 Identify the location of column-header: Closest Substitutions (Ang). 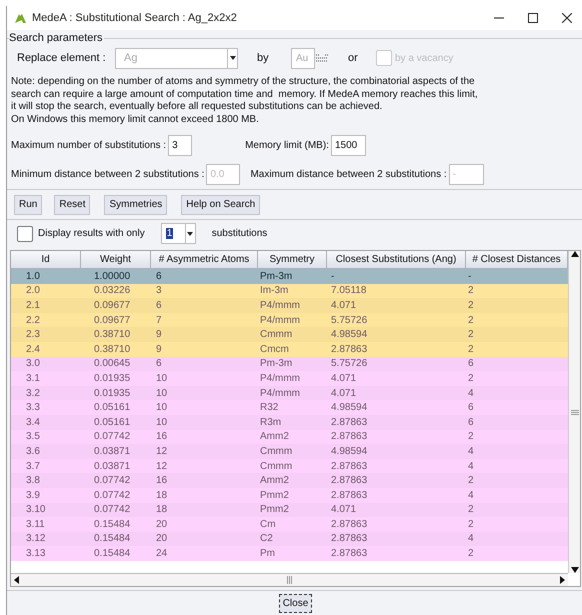
(396, 260).